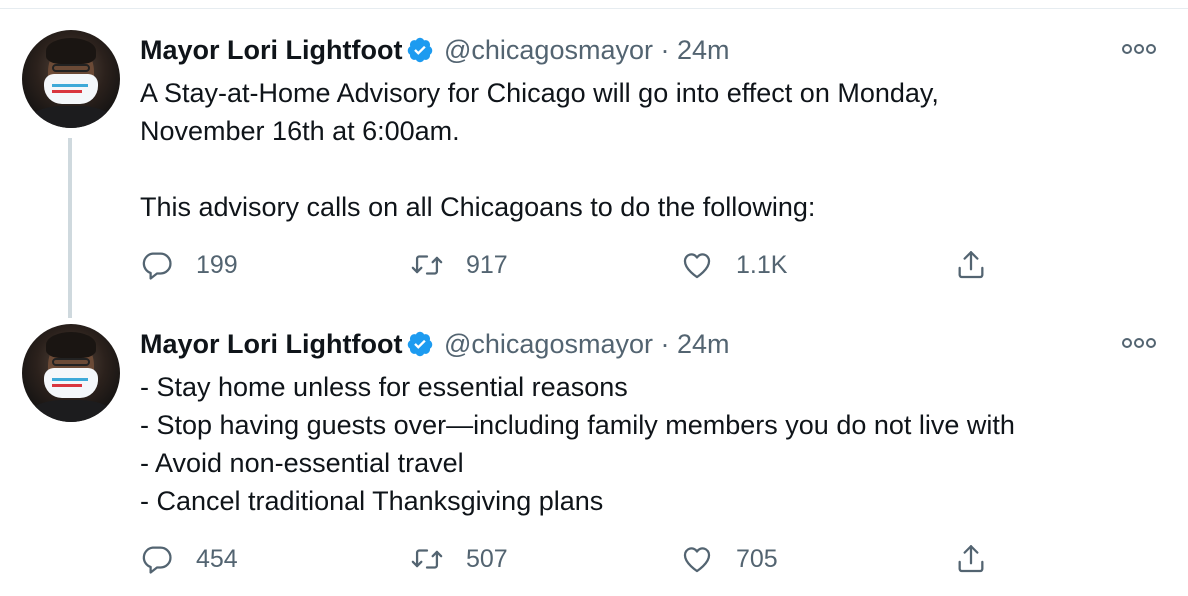 Image resolution: width=1188 pixels, height=596 pixels. I want to click on retweet-count: 507, so click(487, 558).